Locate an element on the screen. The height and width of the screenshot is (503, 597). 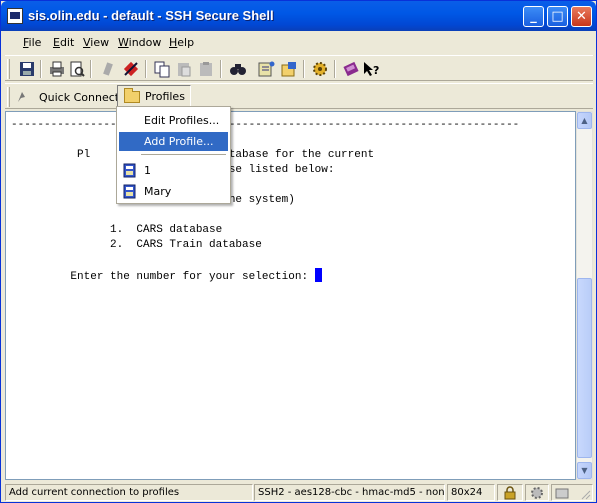
profile-settings-icon is located at coordinates (289, 69).